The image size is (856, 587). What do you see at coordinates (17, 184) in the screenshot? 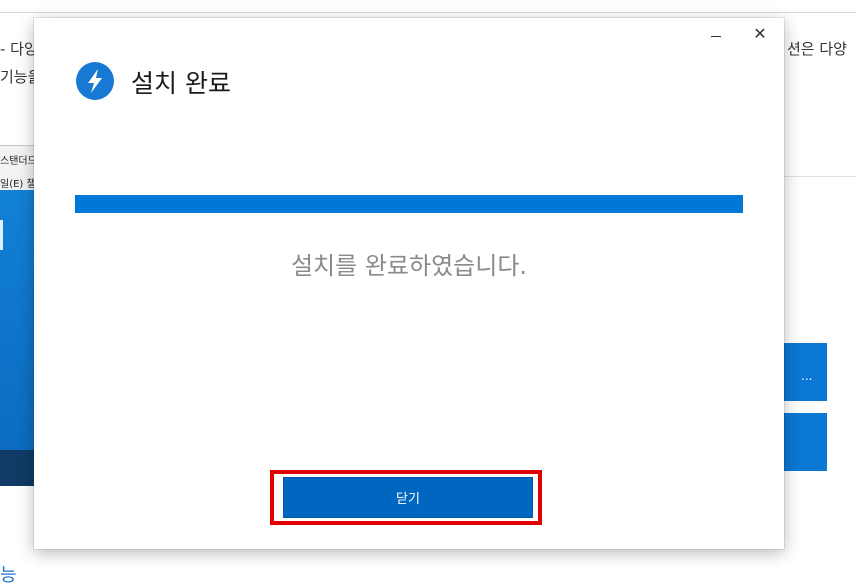
I see `background-window-menu: 일(E) 챌` at bounding box center [17, 184].